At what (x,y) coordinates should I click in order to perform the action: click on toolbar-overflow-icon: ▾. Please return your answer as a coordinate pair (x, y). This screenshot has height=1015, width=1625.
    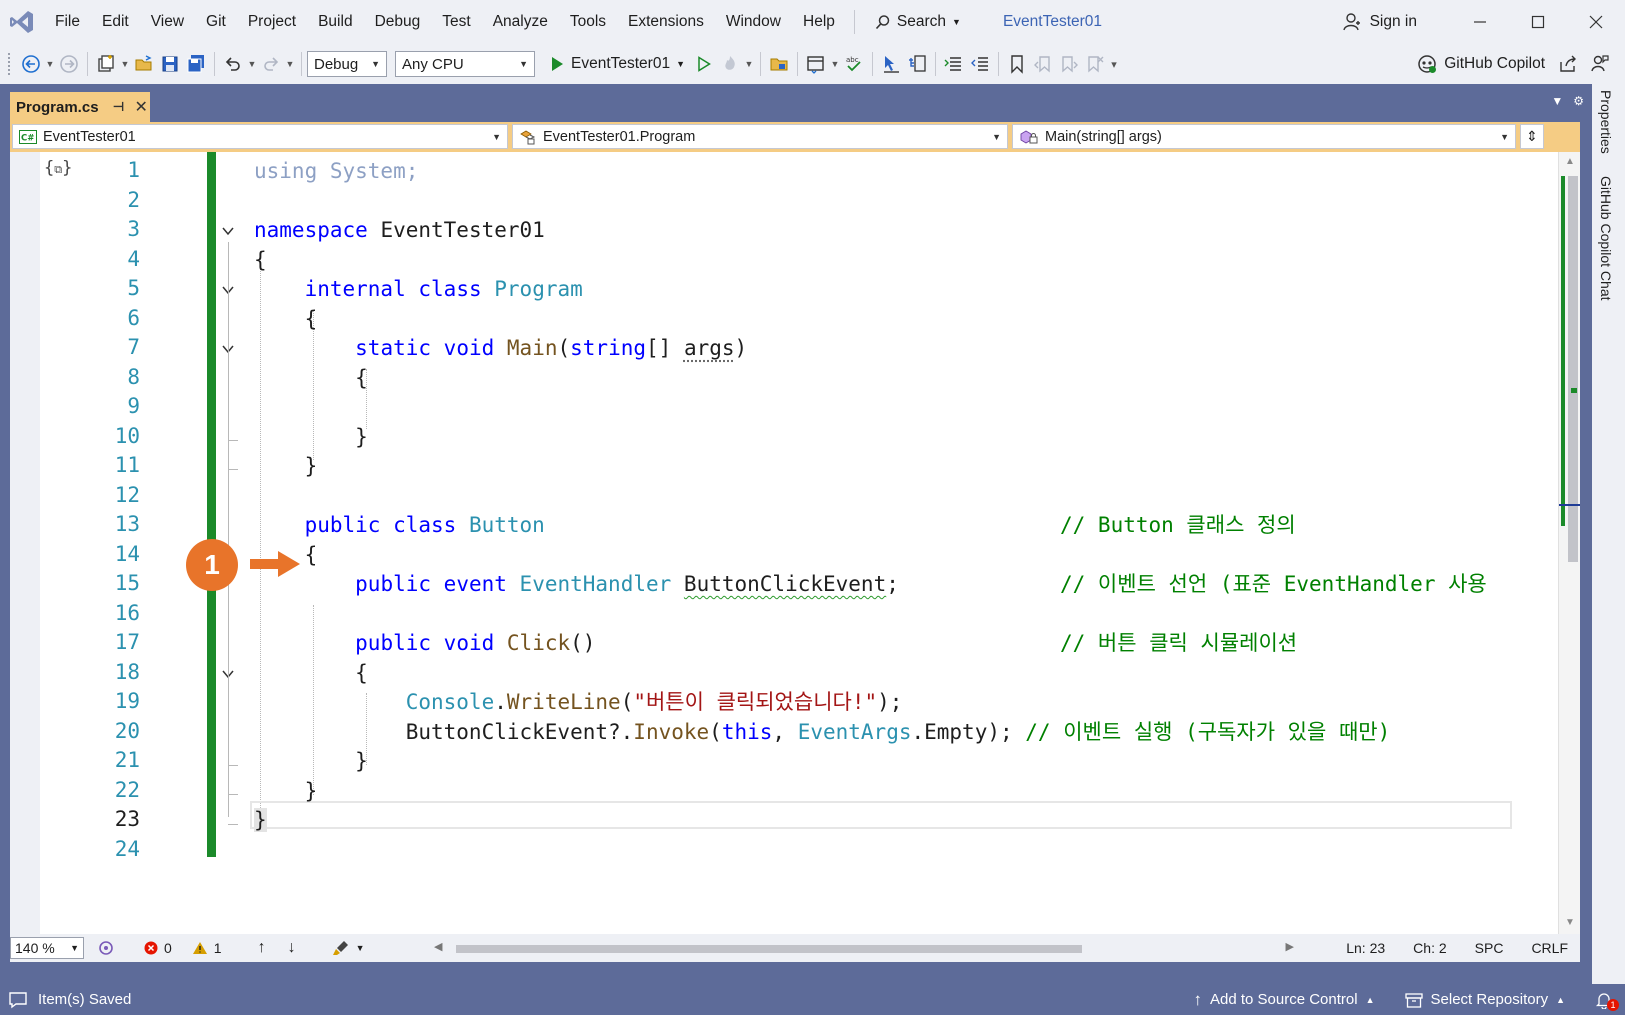
    Looking at the image, I should click on (1114, 64).